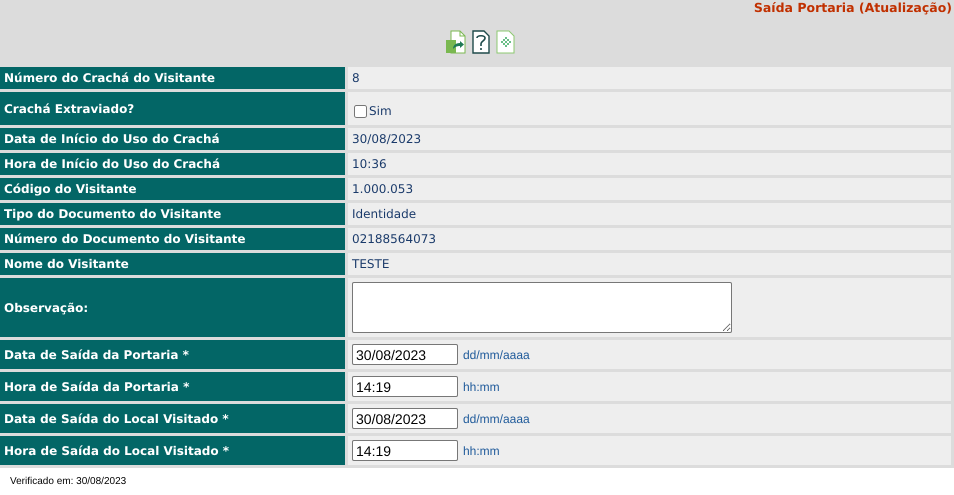 The width and height of the screenshot is (954, 495). I want to click on field-value: 1.000.053, so click(383, 189).